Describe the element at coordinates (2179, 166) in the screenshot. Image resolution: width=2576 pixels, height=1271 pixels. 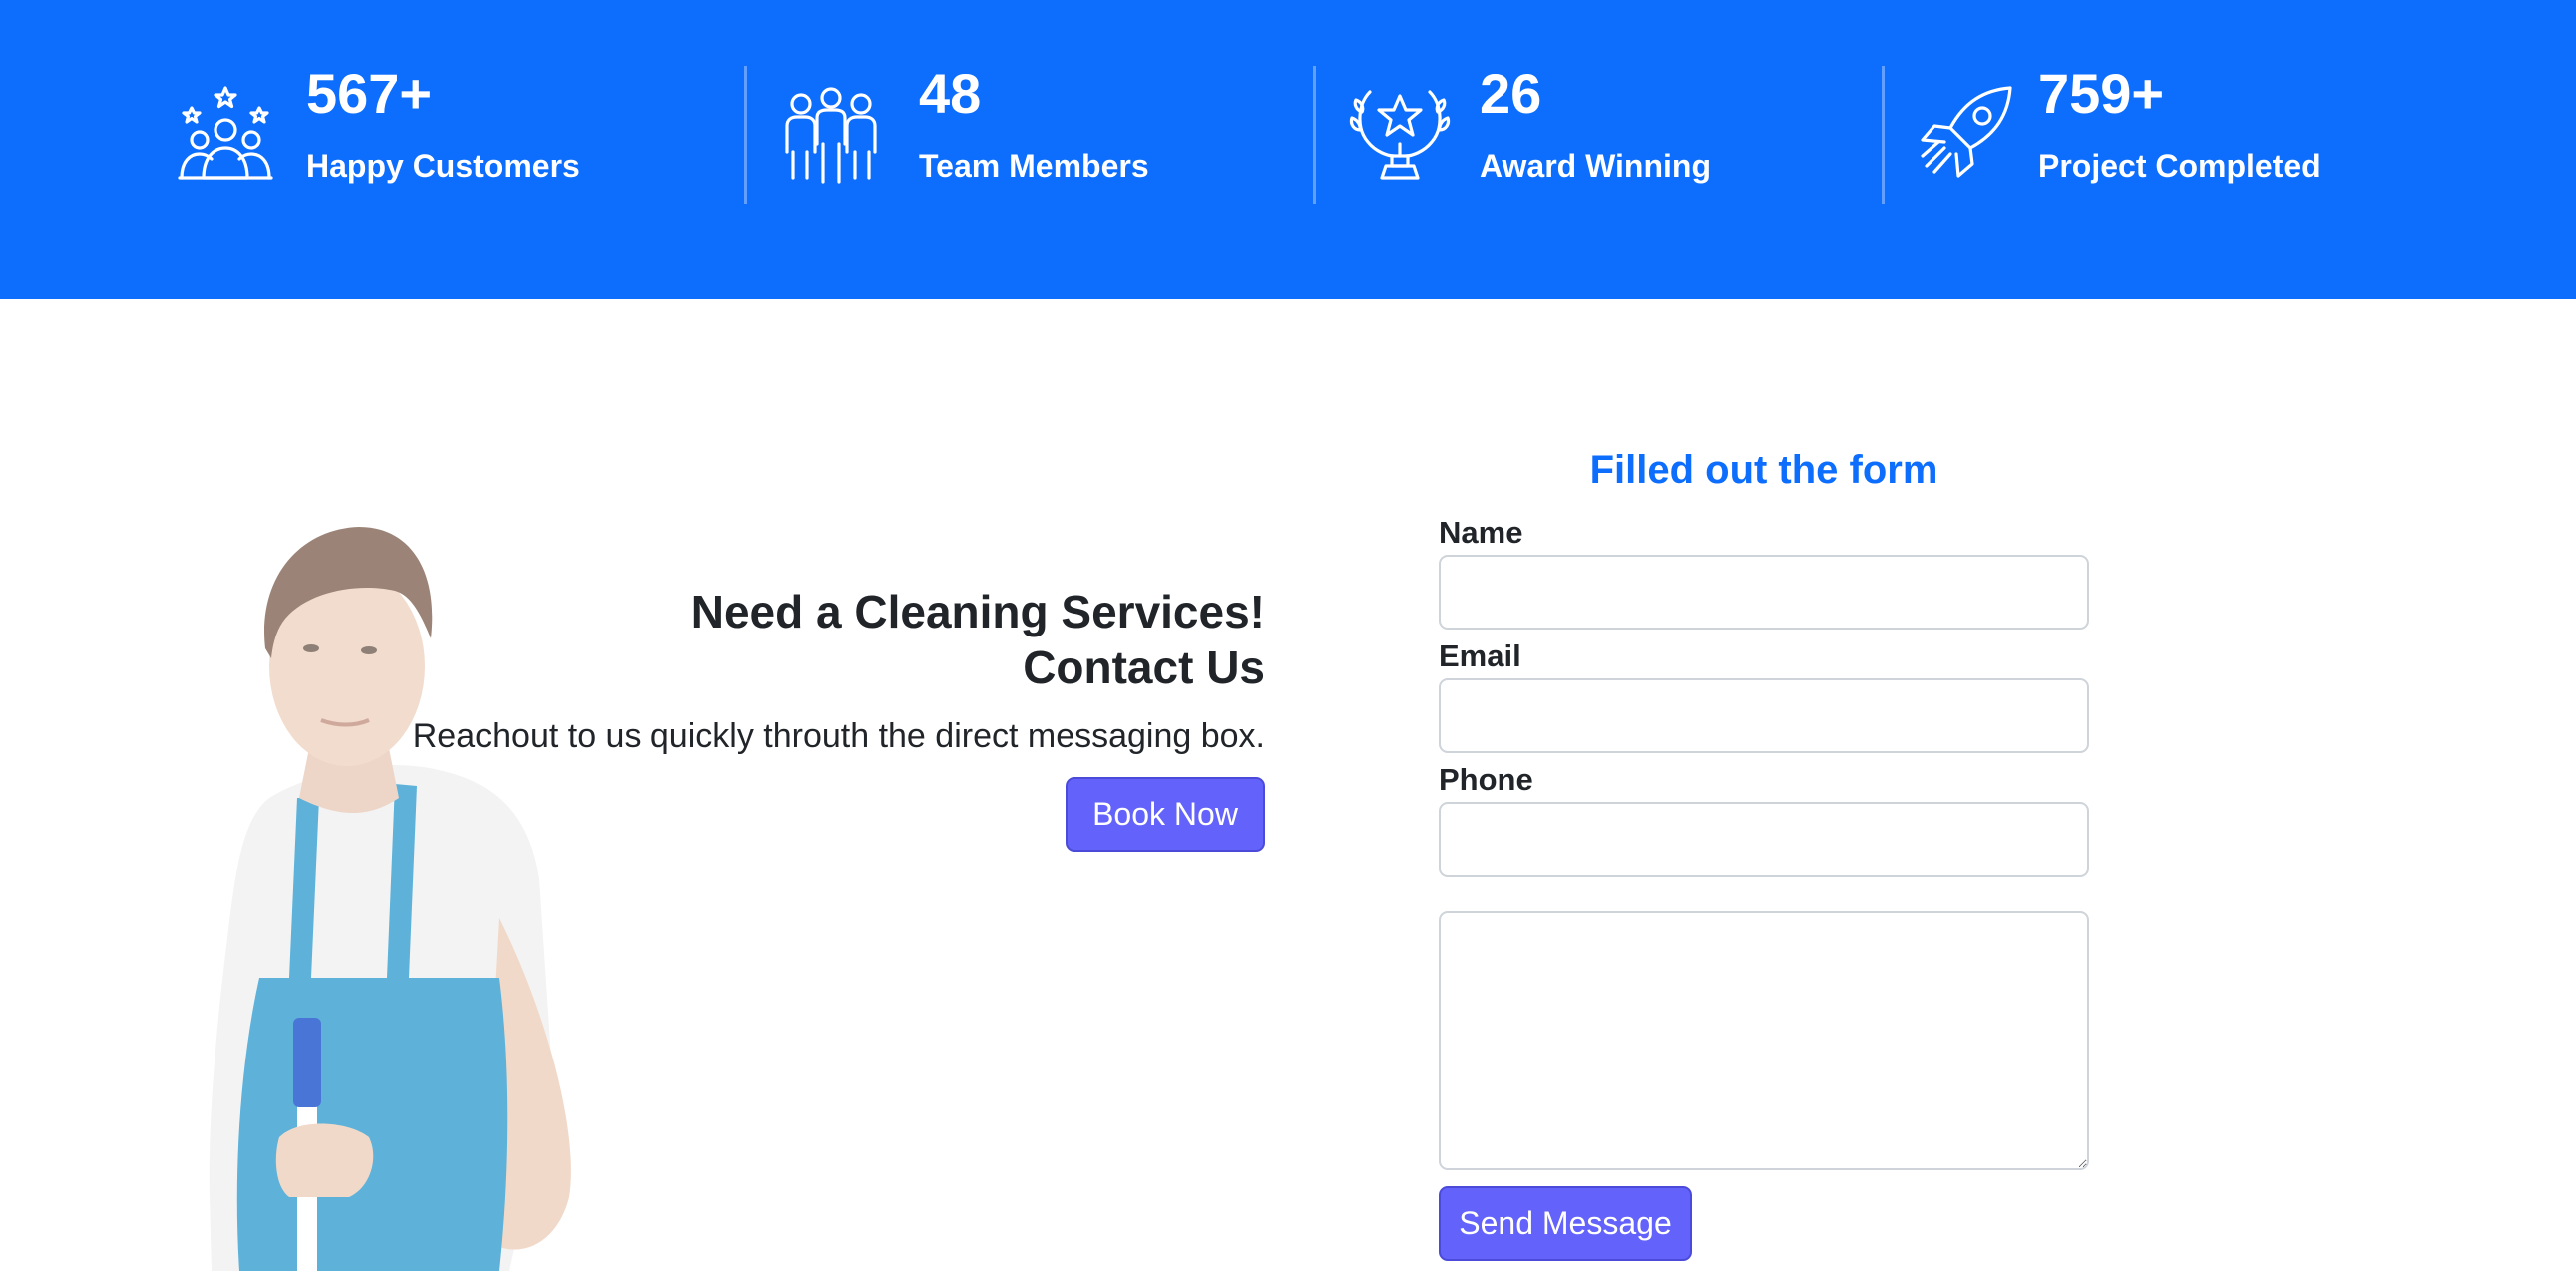
I see `stat-label: Project Completed` at that location.